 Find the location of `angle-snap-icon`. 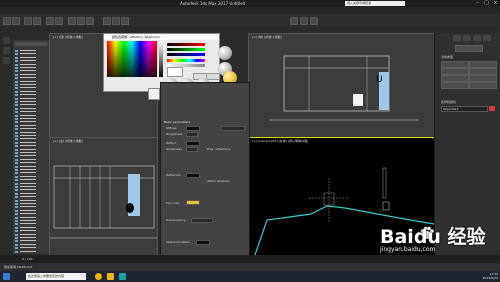

angle-snap-icon is located at coordinates (116, 21).